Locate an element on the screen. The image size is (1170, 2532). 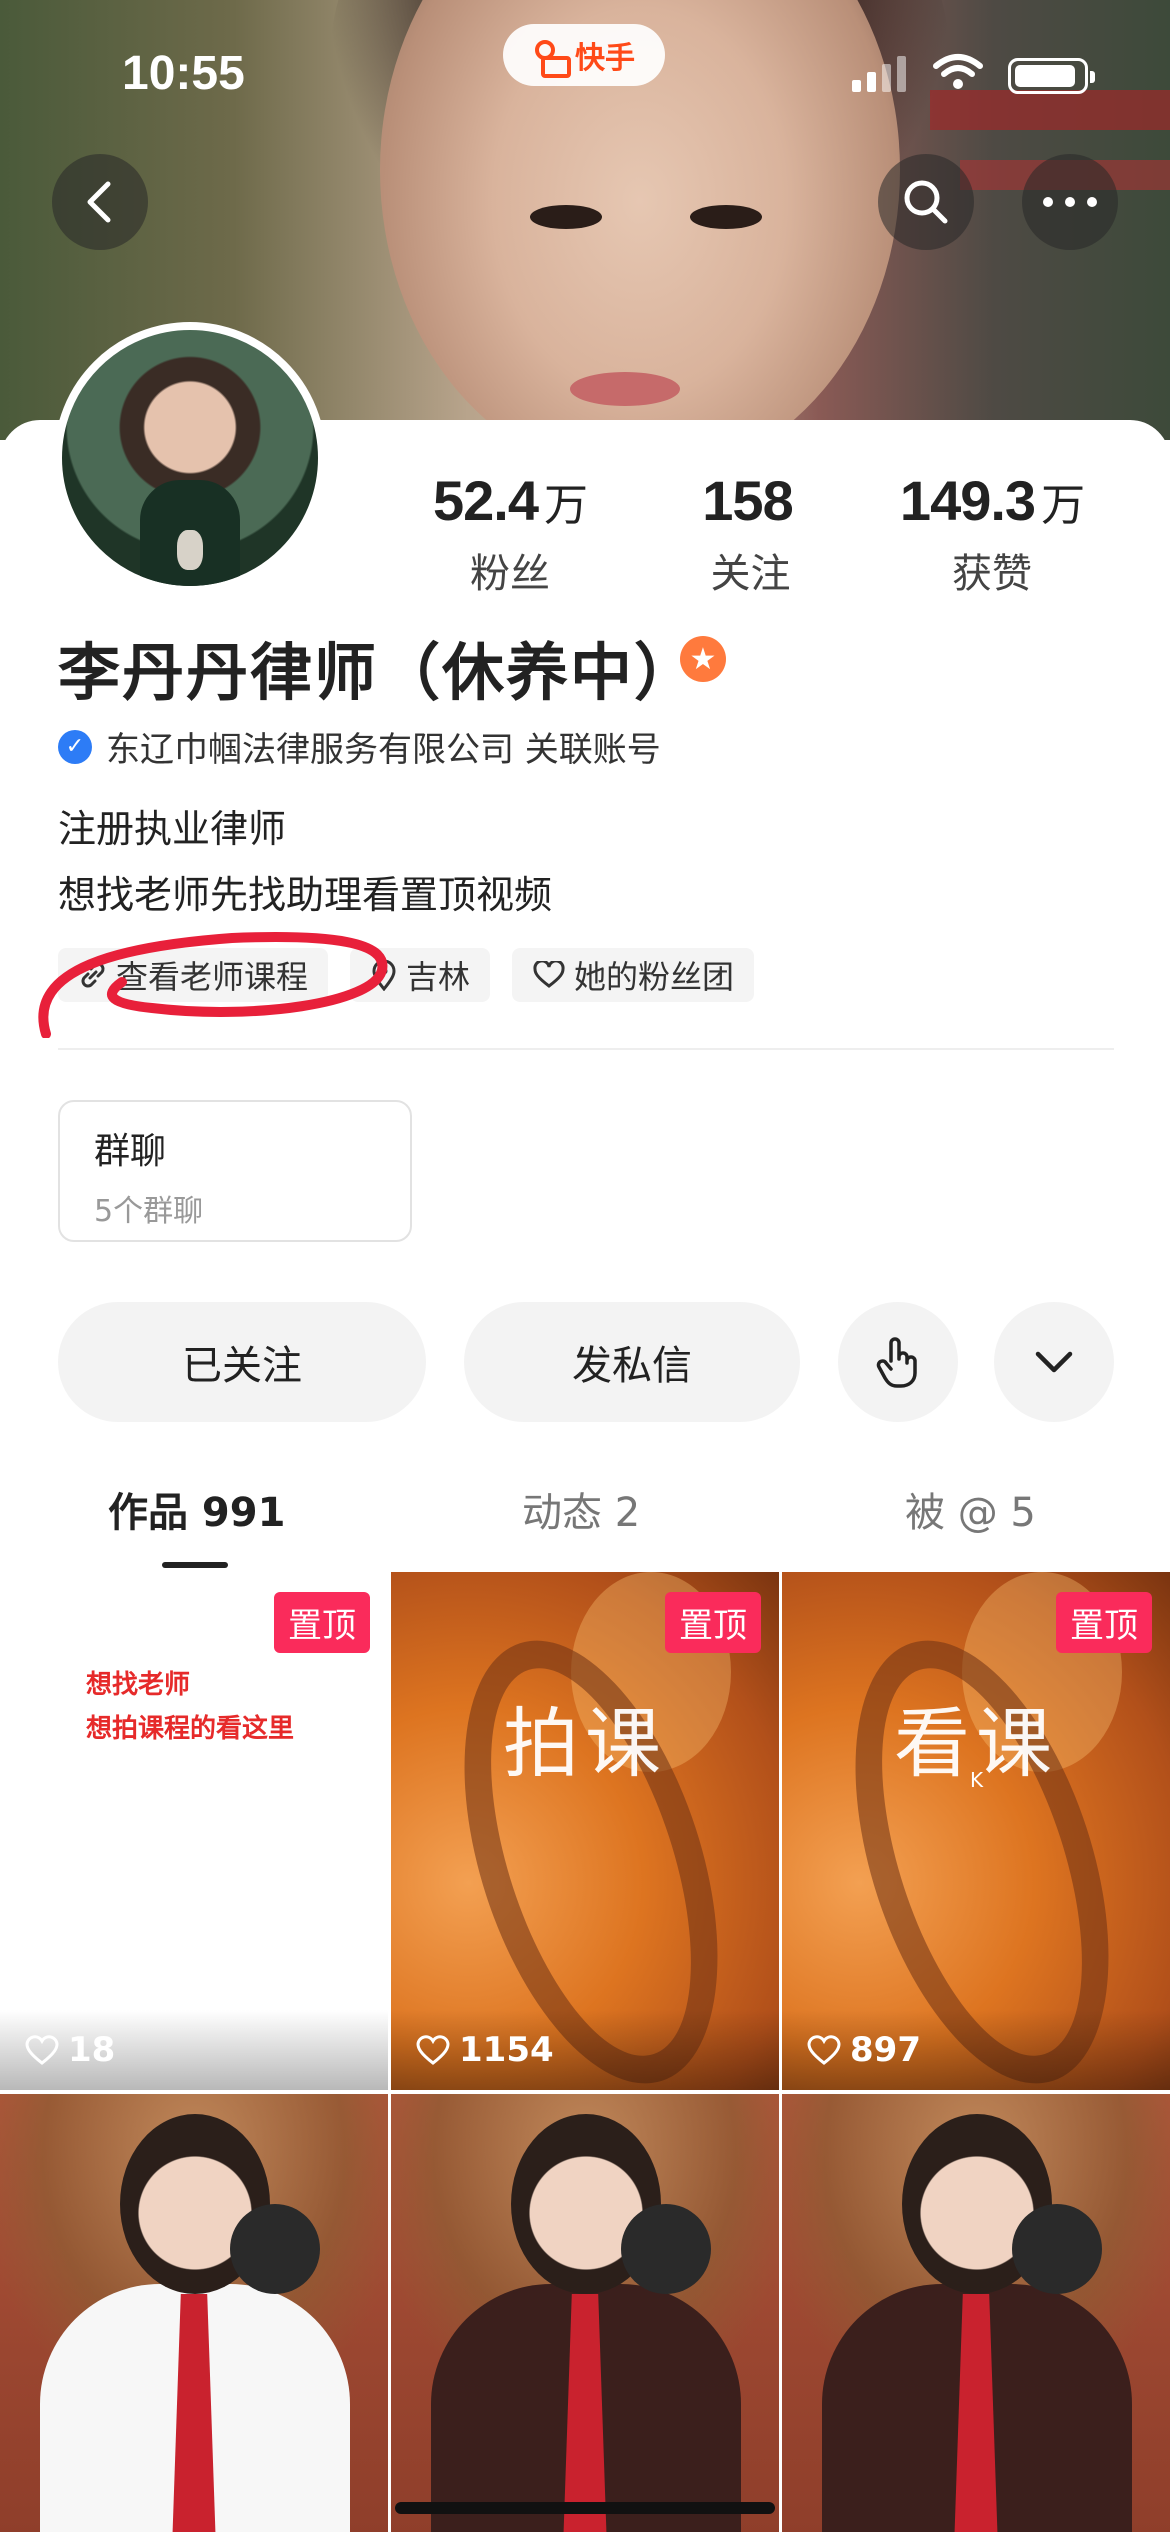
stat-fans: 52.4 万 粉丝 is located at coordinates (510, 533).